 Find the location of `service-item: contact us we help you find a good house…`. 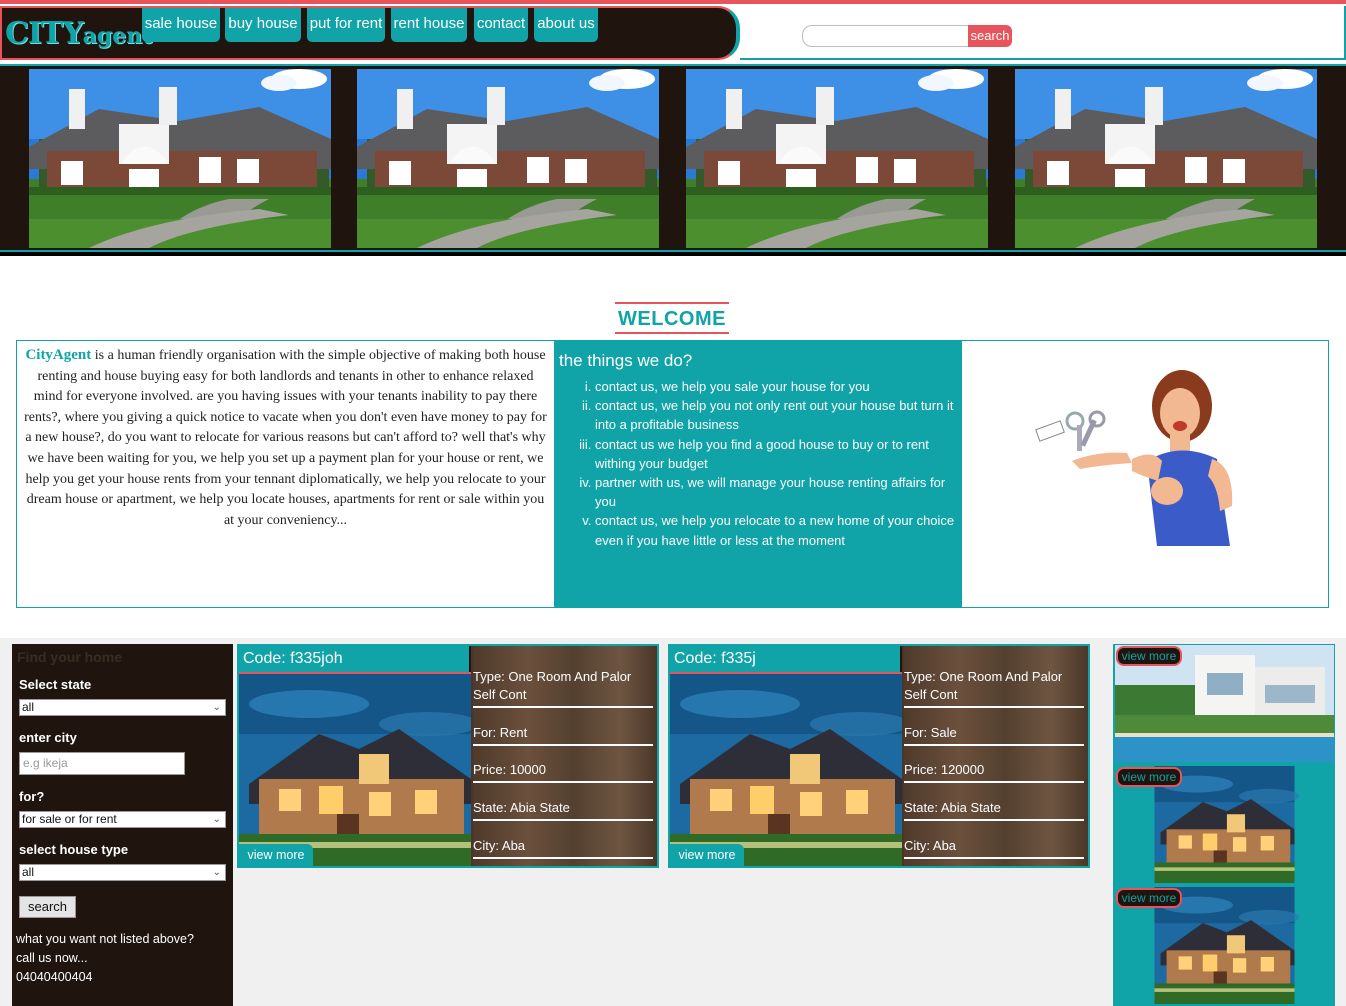

service-item: contact us we help you find a good house… is located at coordinates (776, 454).